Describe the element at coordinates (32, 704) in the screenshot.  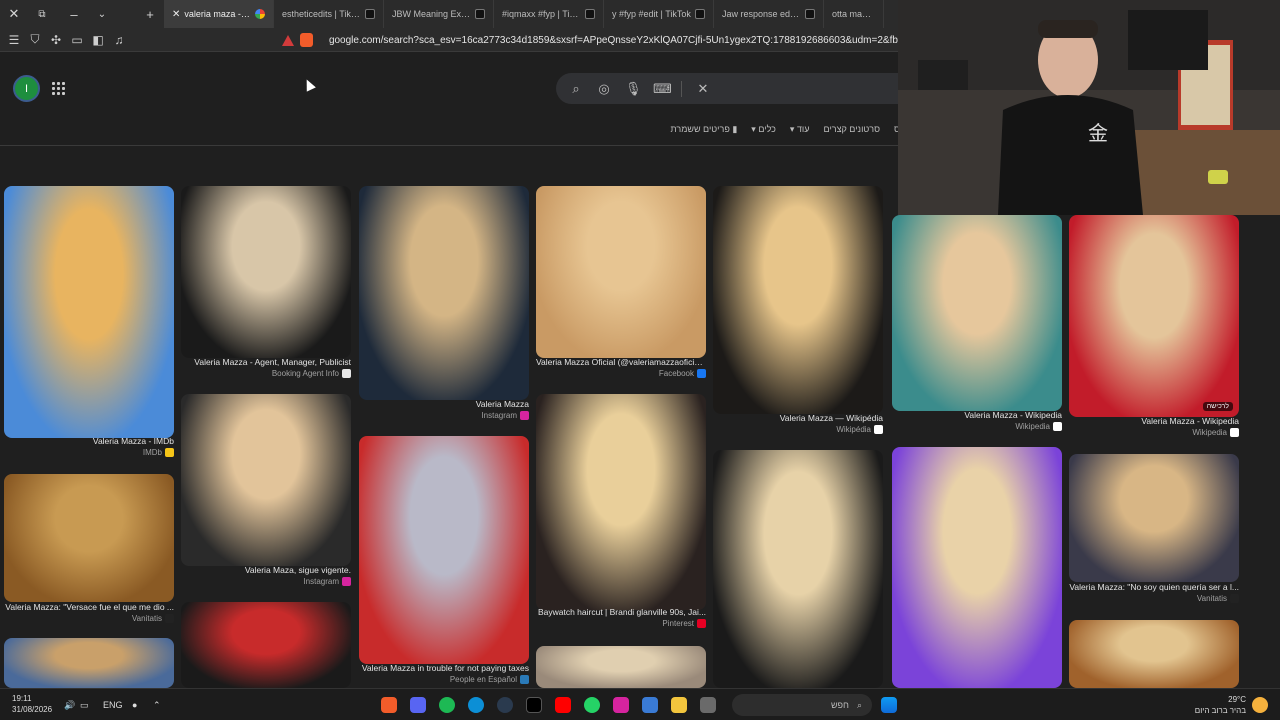
I see `clock: 19:11 31/08/2026` at that location.